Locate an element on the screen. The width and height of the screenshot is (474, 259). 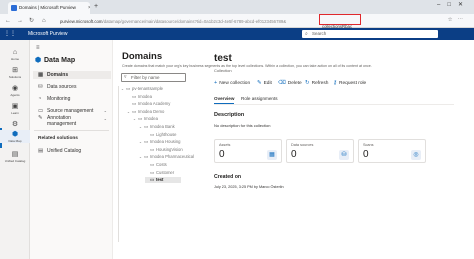
card-value: 0 is located at coordinates (222, 154).